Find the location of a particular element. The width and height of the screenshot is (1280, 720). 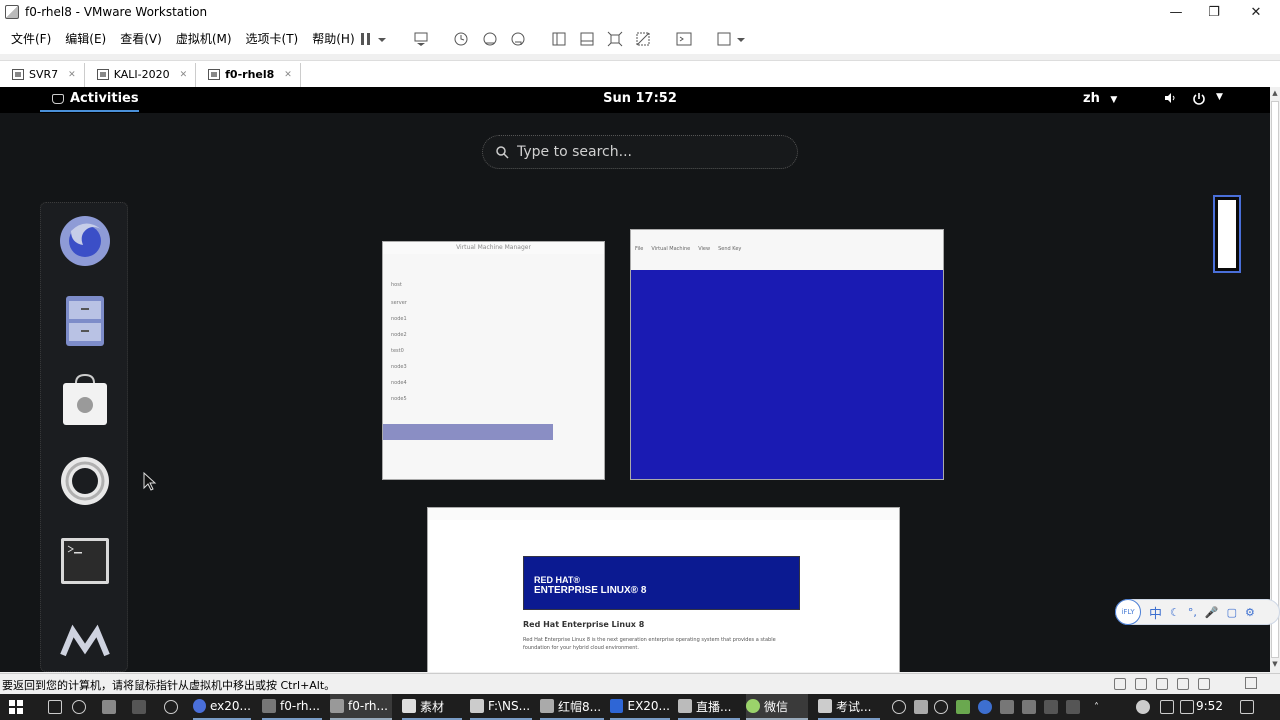

stretch-dropdown-icon is located at coordinates (741, 39).